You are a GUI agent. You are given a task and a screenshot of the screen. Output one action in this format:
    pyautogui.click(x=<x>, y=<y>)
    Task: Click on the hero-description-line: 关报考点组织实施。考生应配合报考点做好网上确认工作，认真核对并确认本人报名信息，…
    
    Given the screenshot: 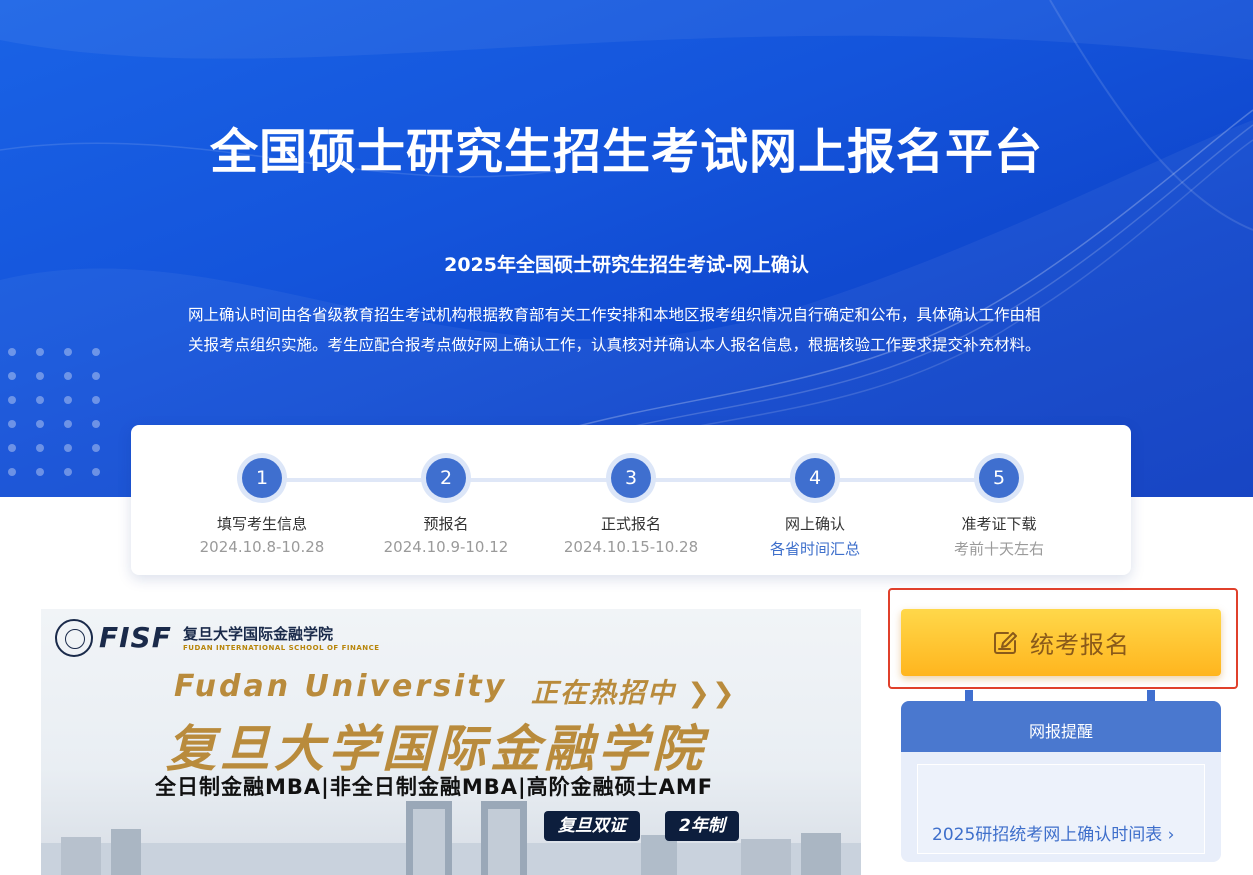 What is the action you would take?
    pyautogui.click(x=614, y=345)
    